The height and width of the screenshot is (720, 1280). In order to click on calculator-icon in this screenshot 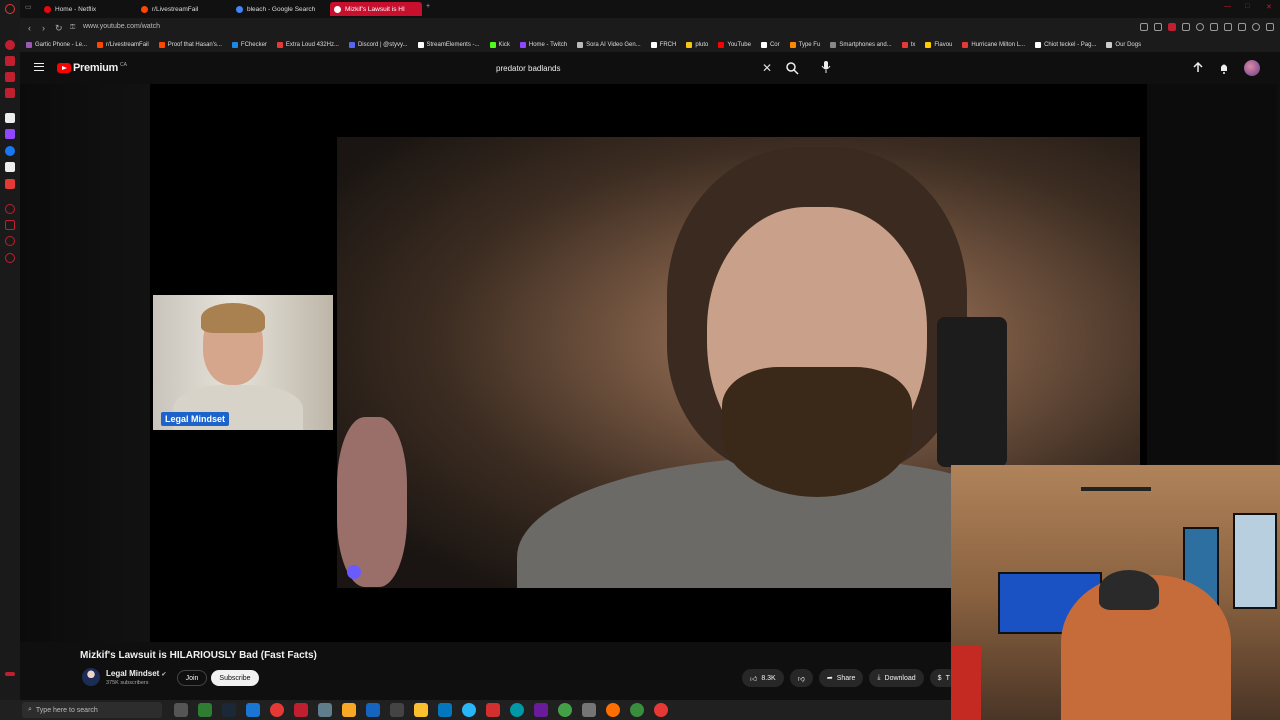, I will do `click(325, 710)`.